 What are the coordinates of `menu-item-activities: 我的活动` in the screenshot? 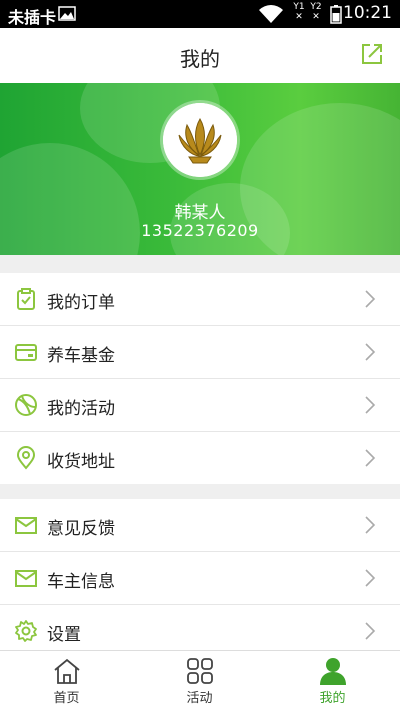 It's located at (200, 405).